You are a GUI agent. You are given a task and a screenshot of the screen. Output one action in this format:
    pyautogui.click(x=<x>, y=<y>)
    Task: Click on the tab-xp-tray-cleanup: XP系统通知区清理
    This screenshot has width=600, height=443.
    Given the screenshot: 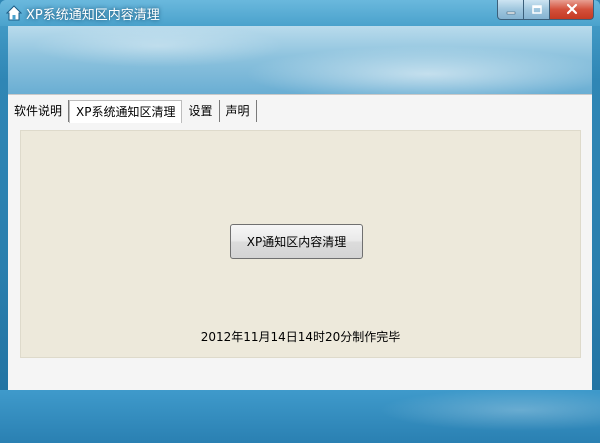 What is the action you would take?
    pyautogui.click(x=126, y=111)
    